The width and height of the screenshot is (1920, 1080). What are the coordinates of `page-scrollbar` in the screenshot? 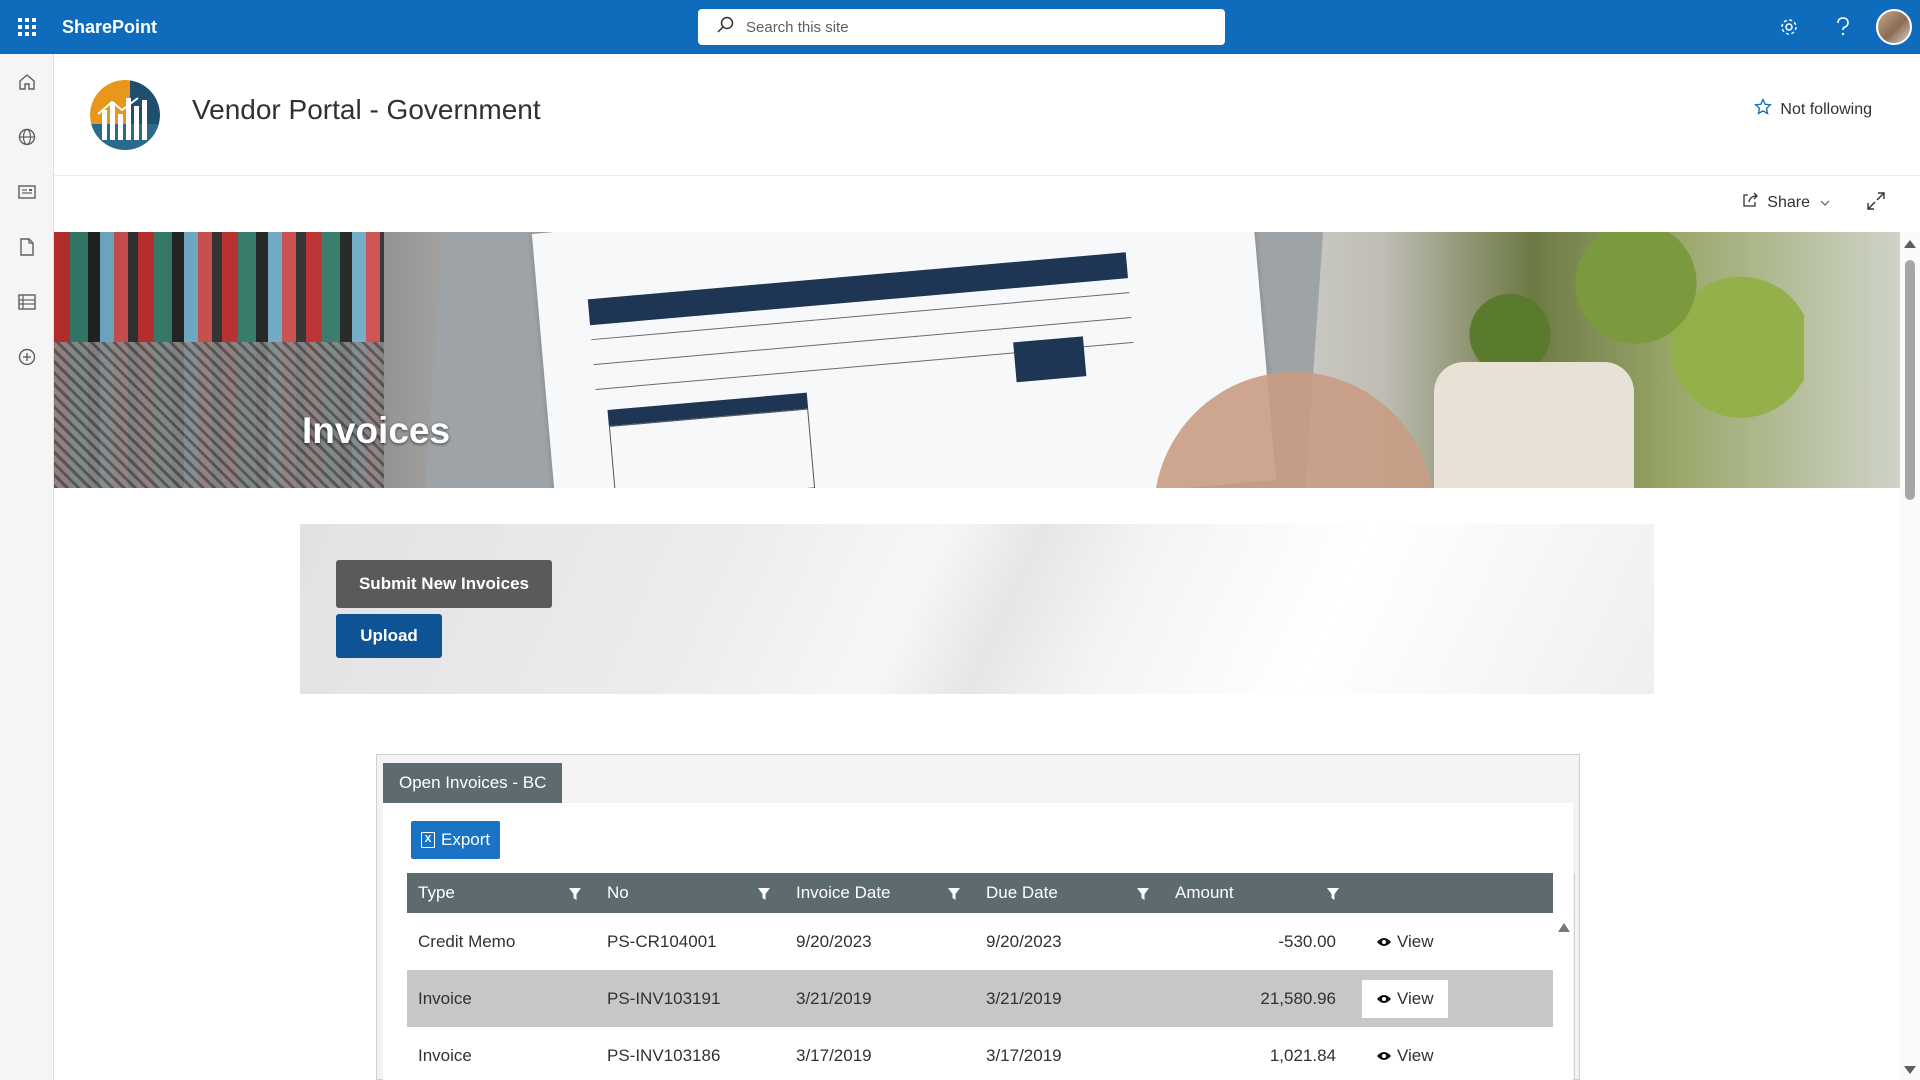 It's located at (1910, 656).